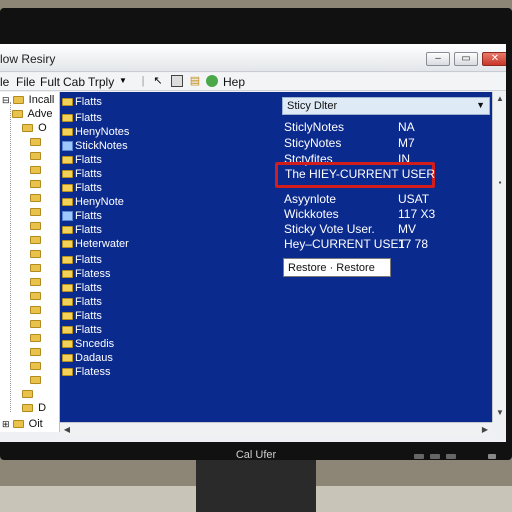 This screenshot has width=512, height=512. Describe the element at coordinates (499, 257) in the screenshot. I see `vertical-scrollbar: ▲ ▪ ▼` at that location.